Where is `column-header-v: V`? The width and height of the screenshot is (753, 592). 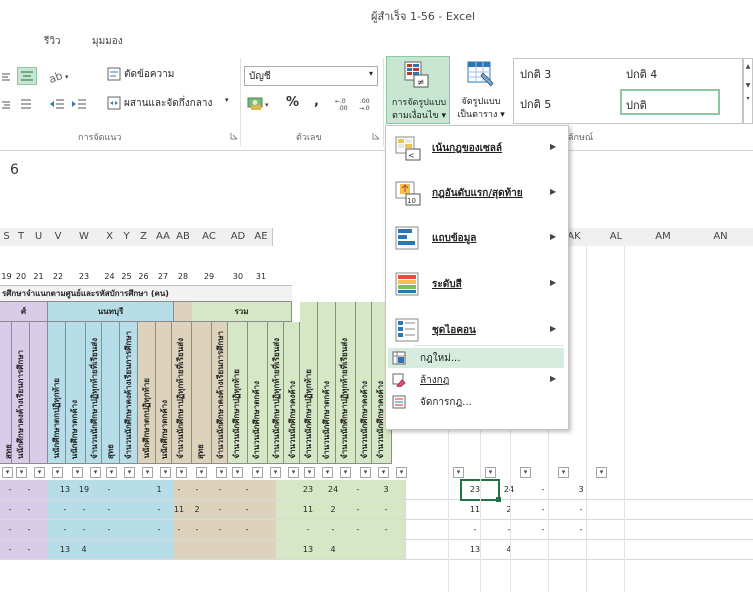 column-header-v: V is located at coordinates (58, 237).